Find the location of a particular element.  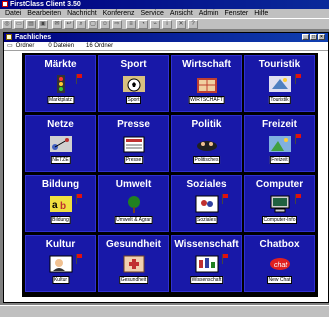

doc-icon: ▭ is located at coordinates (19, 24).